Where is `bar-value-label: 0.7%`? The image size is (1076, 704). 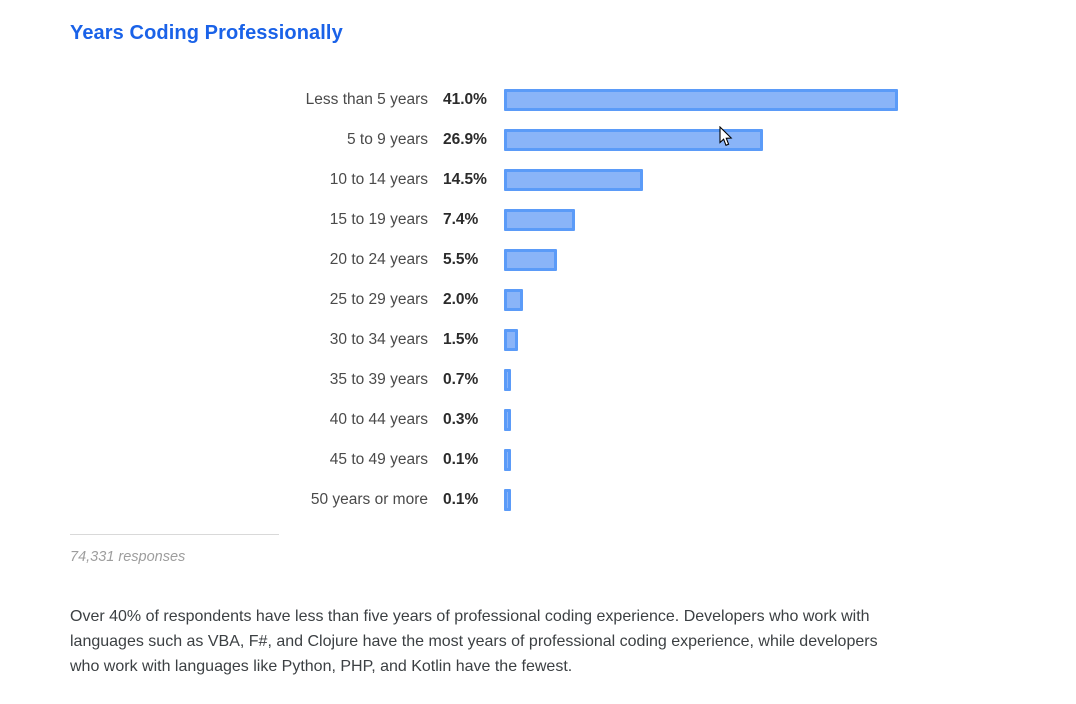 bar-value-label: 0.7% is located at coordinates (461, 379).